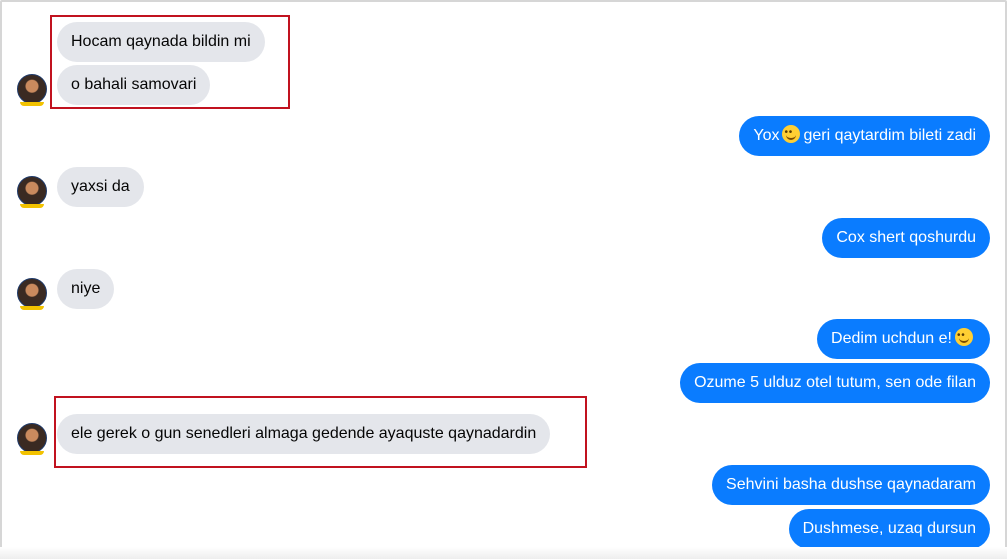  What do you see at coordinates (766, 135) in the screenshot?
I see `sent-message-text: Yox` at bounding box center [766, 135].